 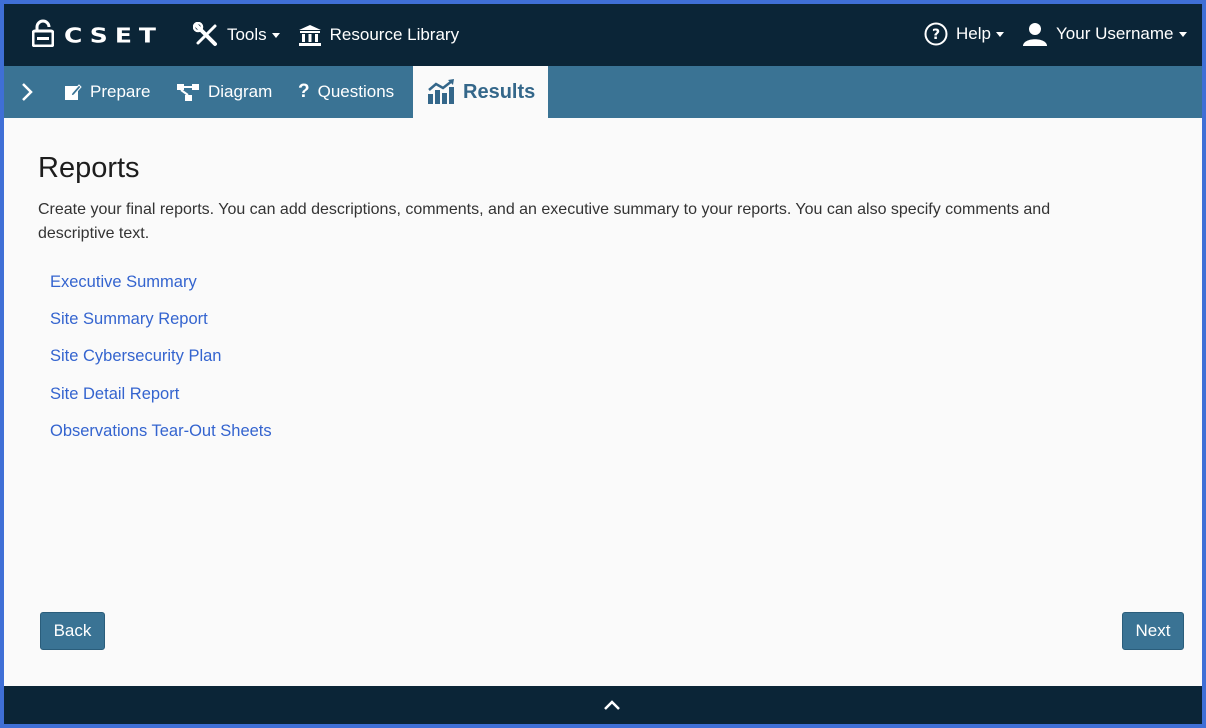 What do you see at coordinates (1035, 34) in the screenshot?
I see `user-icon` at bounding box center [1035, 34].